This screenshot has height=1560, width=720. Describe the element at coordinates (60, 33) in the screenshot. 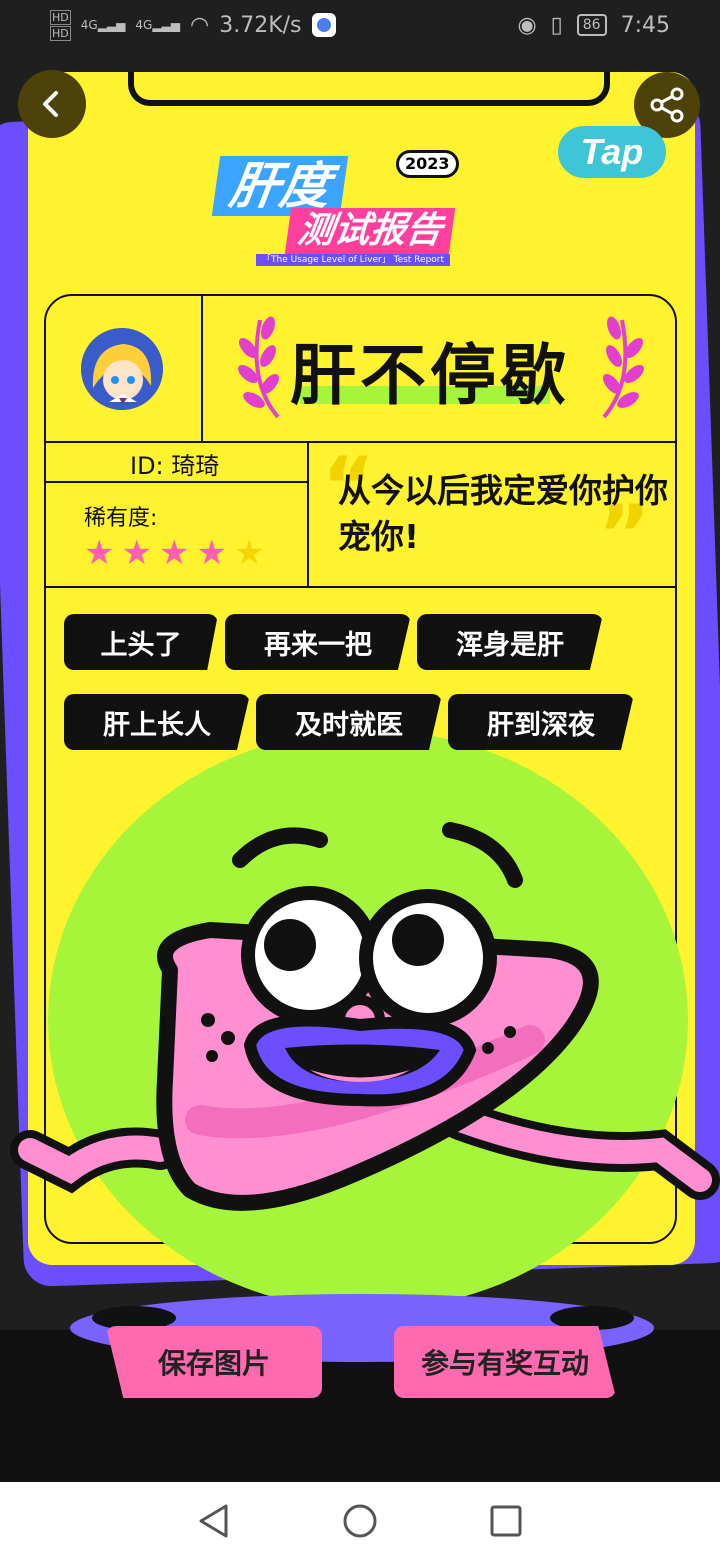

I see `hd-badge-2: HD` at that location.